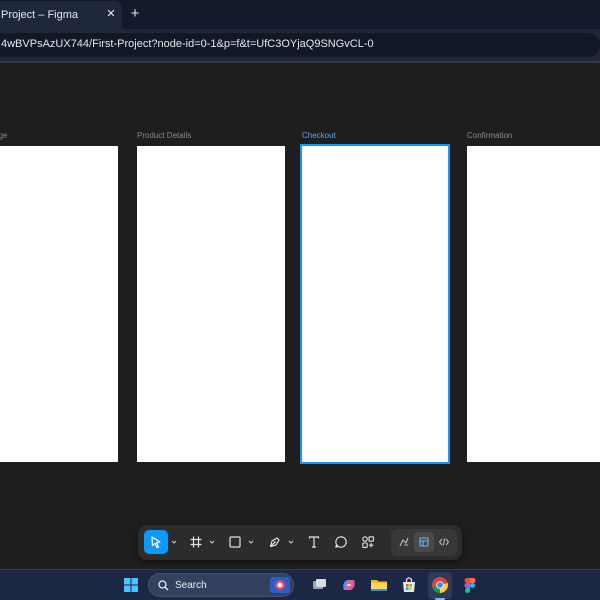 This screenshot has width=600, height=600. I want to click on tab-title: Project – Figma, so click(40, 15).